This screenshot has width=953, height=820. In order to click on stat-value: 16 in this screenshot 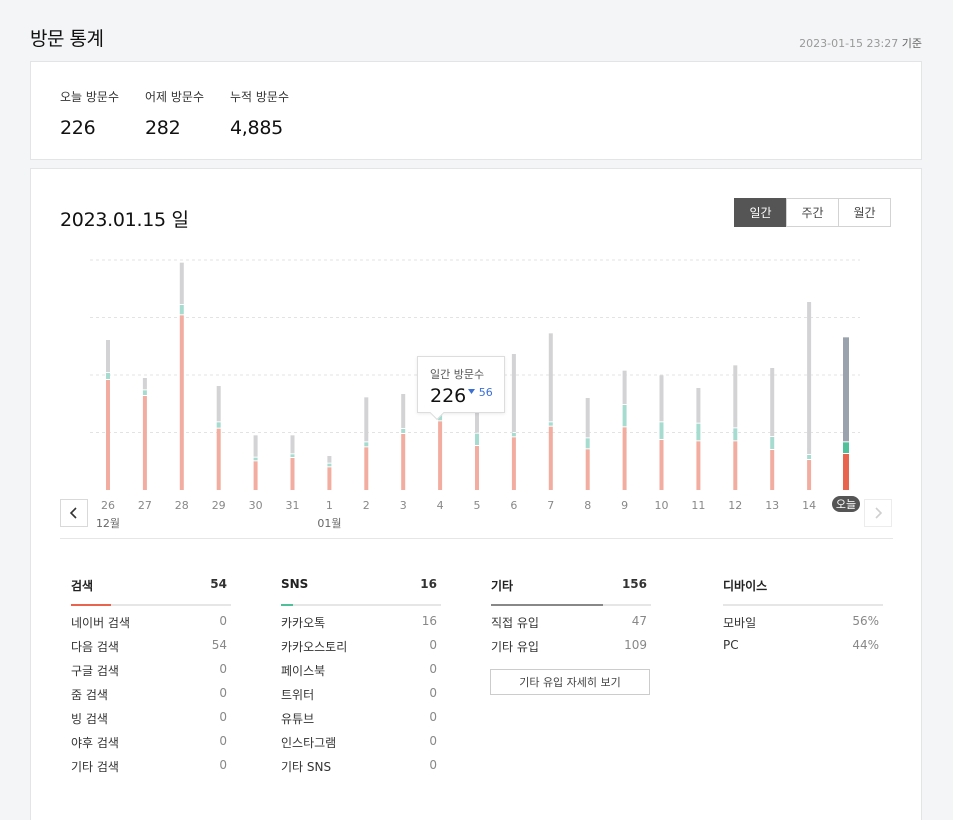, I will do `click(429, 621)`.